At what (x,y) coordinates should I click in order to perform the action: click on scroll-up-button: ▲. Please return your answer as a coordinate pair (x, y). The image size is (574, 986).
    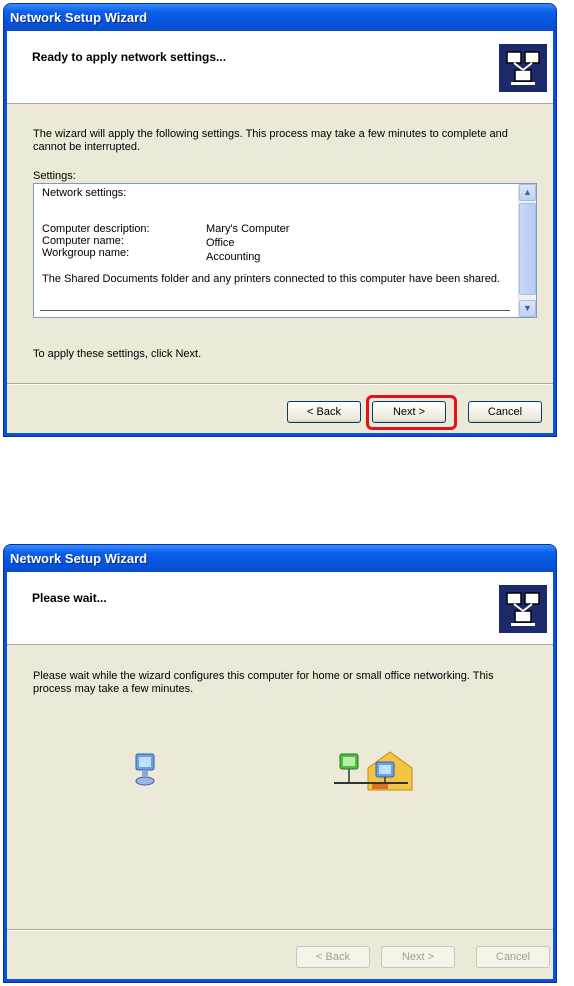
    Looking at the image, I should click on (527, 192).